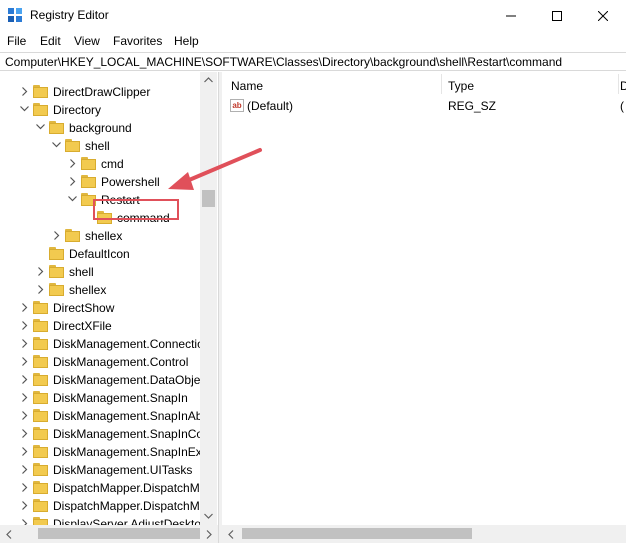 This screenshot has height=543, width=626. I want to click on tree-item: DirectDrawClipper, so click(100, 92).